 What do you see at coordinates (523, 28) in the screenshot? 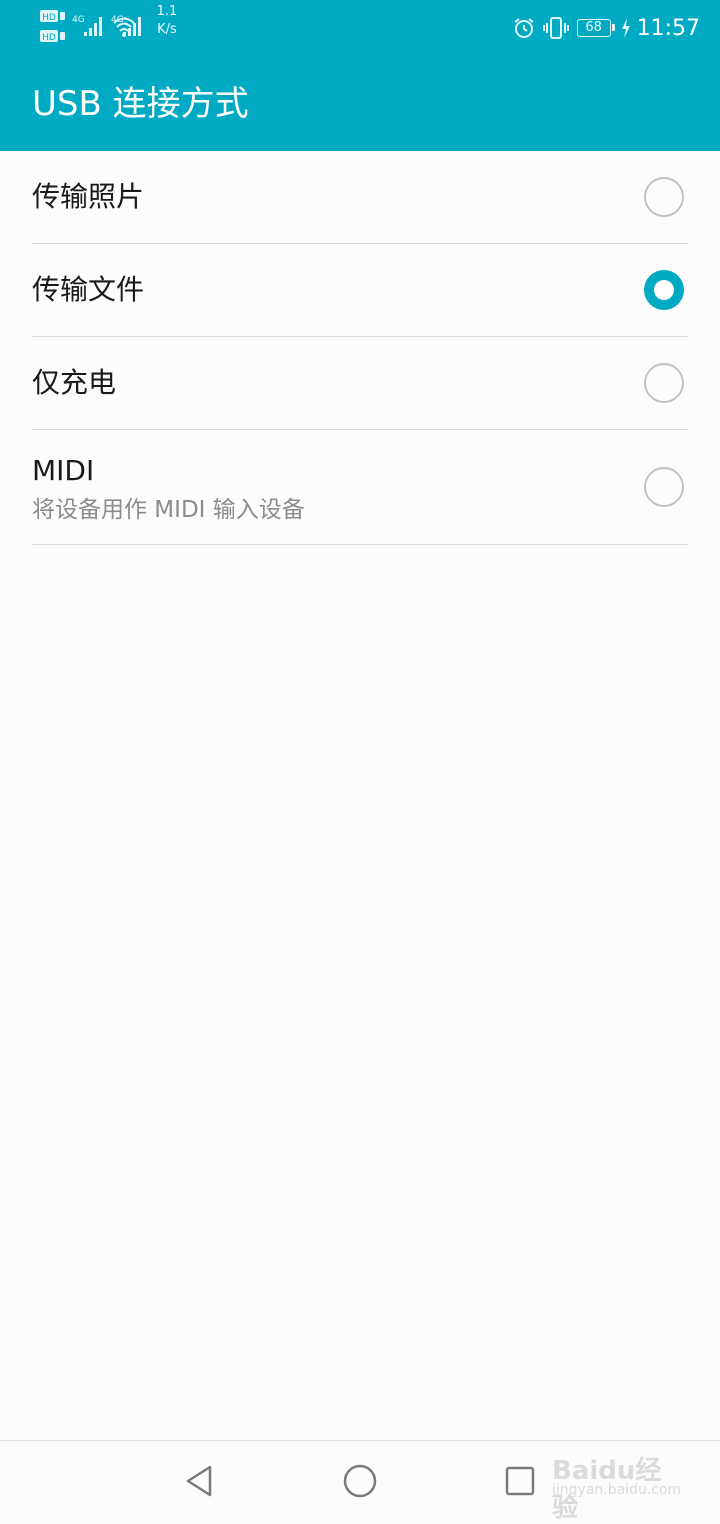
I see `alarm-icon` at bounding box center [523, 28].